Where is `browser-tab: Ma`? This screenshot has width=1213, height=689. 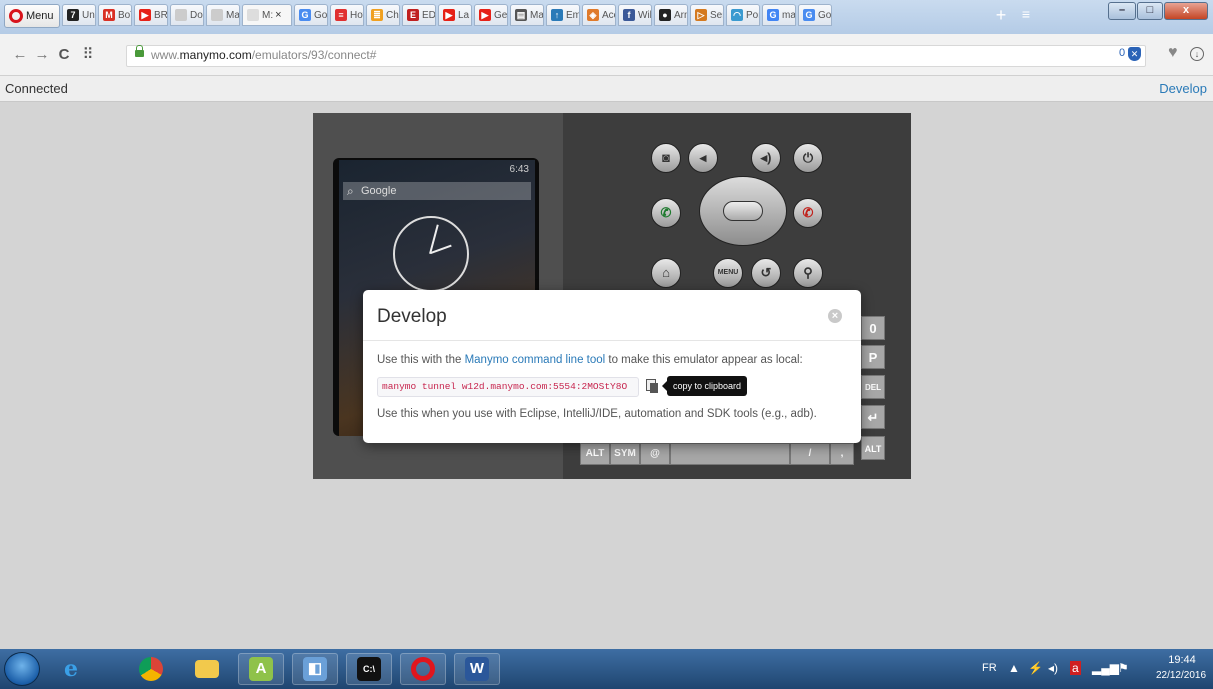 browser-tab: Ma is located at coordinates (223, 15).